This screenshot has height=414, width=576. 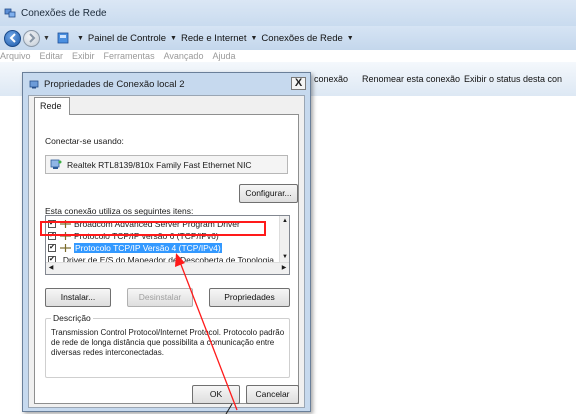 I want to click on arrow-left-icon, so click(x=12, y=38).